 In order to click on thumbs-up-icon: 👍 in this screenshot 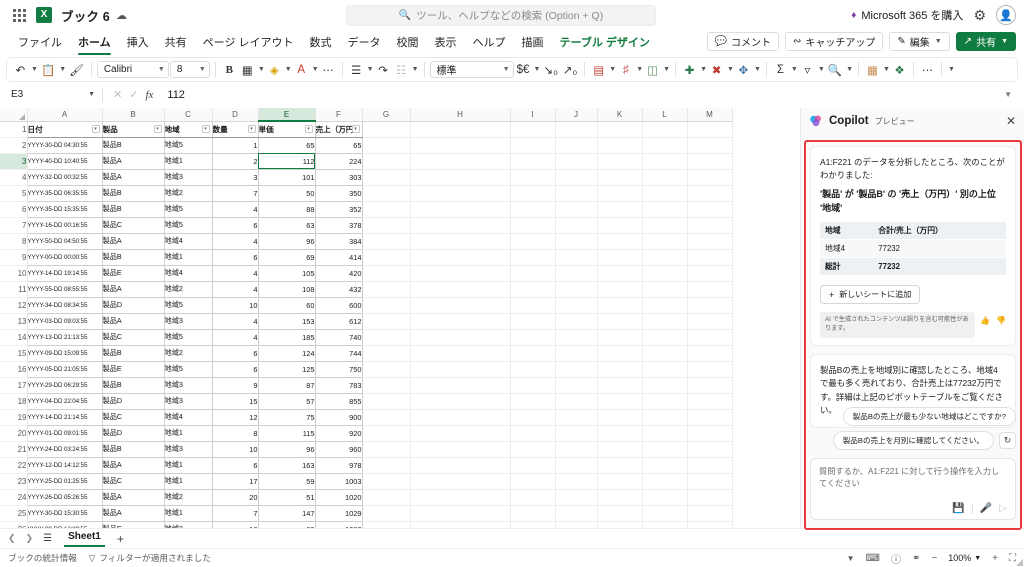, I will do `click(985, 320)`.